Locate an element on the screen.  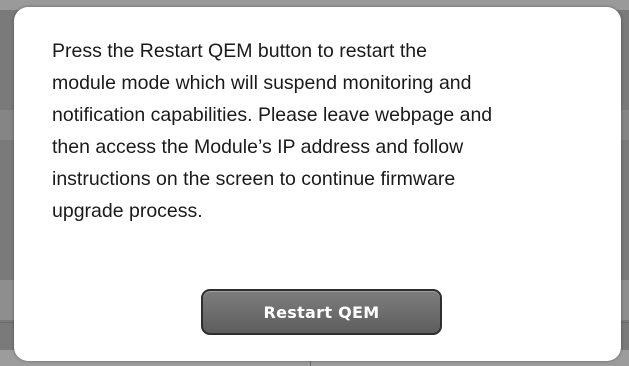
restart-qem-button-label: Restart QEM is located at coordinates (321, 312).